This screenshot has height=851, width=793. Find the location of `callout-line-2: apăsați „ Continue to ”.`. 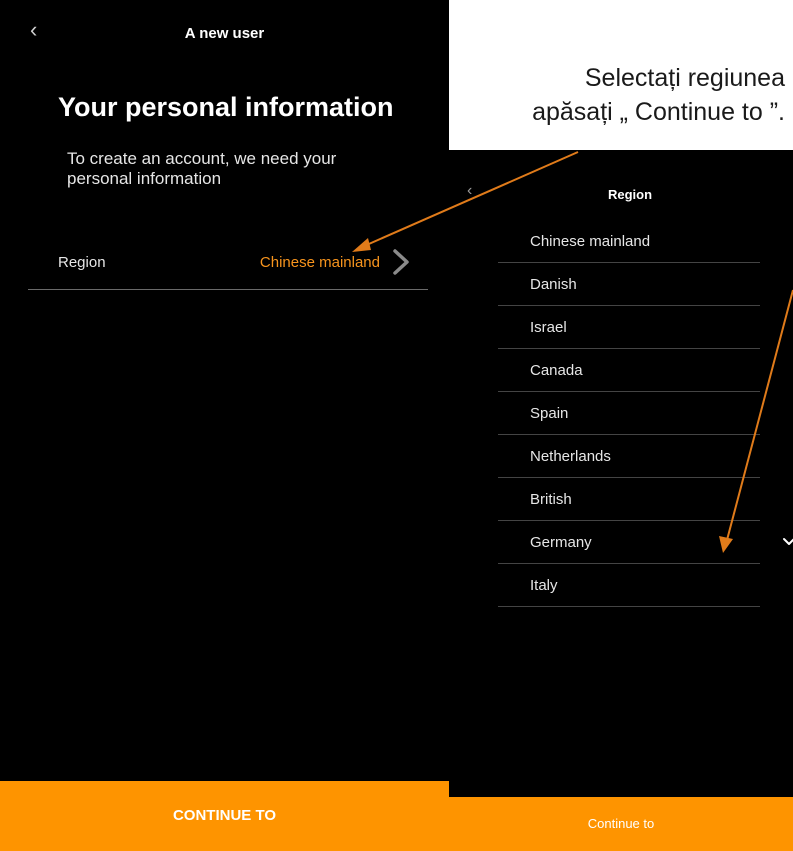

callout-line-2: apăsați „ Continue to ”. is located at coordinates (658, 112).